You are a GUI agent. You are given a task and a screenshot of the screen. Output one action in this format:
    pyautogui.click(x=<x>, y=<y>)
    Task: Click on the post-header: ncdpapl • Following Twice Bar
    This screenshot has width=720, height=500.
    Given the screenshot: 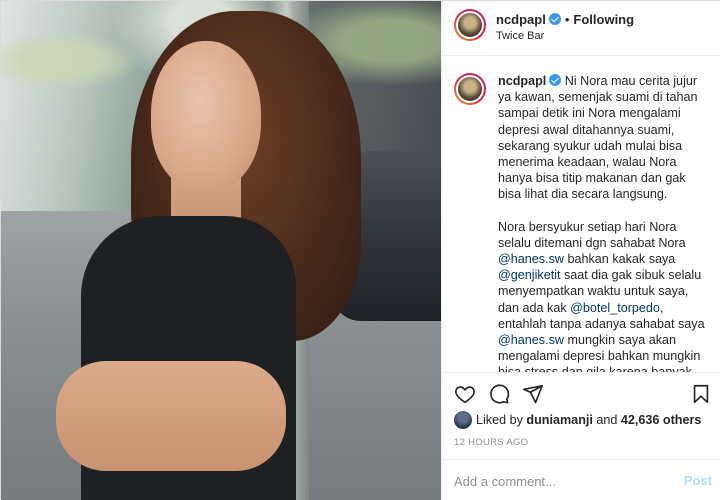 What is the action you would take?
    pyautogui.click(x=581, y=28)
    